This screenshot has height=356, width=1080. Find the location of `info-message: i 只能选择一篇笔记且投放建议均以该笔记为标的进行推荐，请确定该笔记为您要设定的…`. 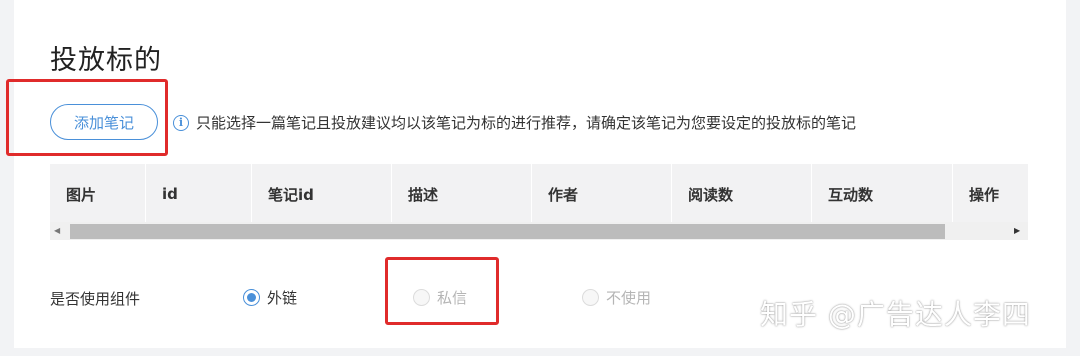

info-message: i 只能选择一篇笔记且投放建议均以该笔记为标的进行推荐，请确定该笔记为您要设定的… is located at coordinates (514, 122).